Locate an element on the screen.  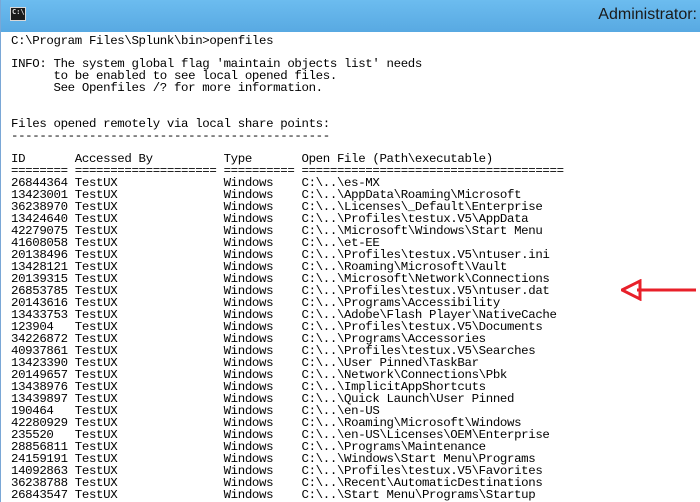
command-line: C:\Program Files\Splunk\bin>openfiles is located at coordinates (142, 41).